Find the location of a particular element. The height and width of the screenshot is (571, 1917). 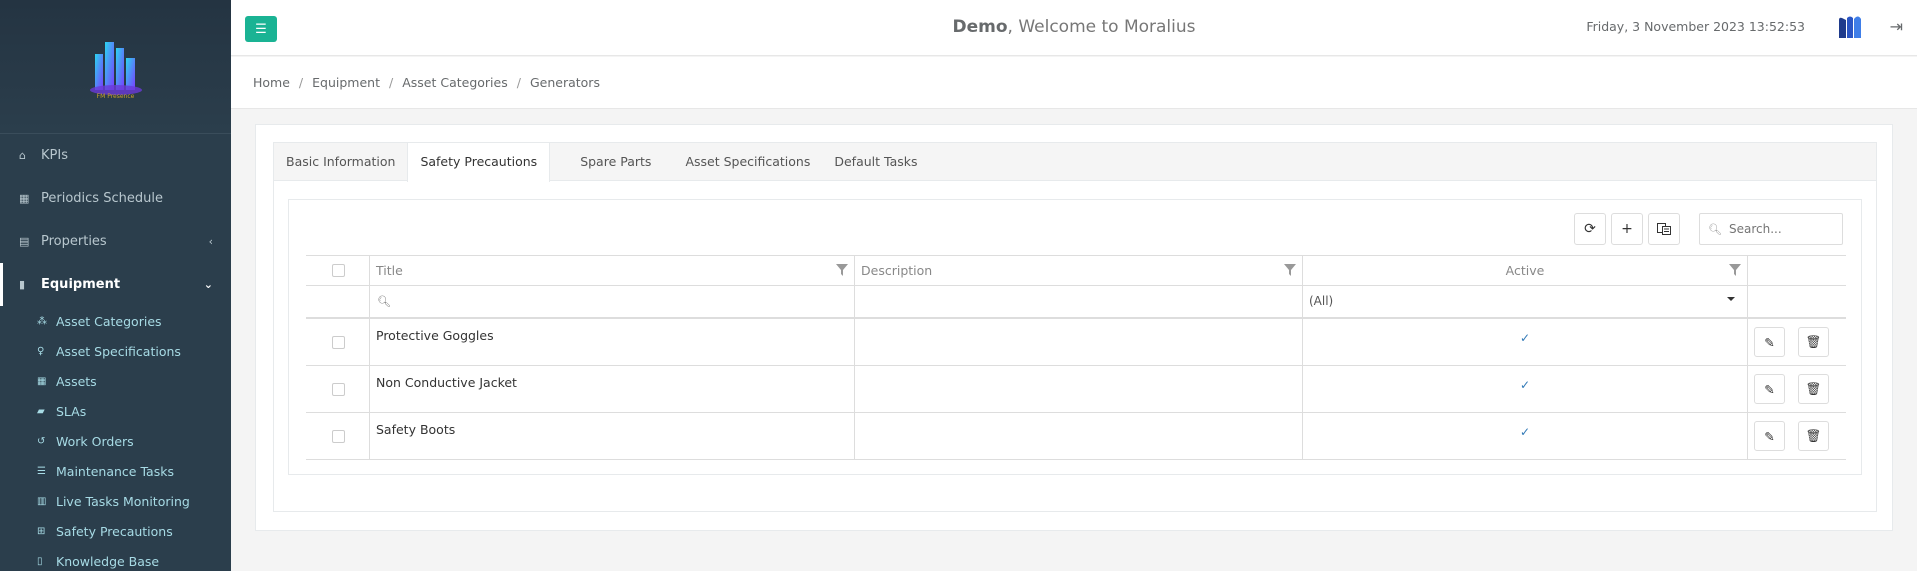

sidebar-subitem-label: Knowledge Base is located at coordinates (108, 561).